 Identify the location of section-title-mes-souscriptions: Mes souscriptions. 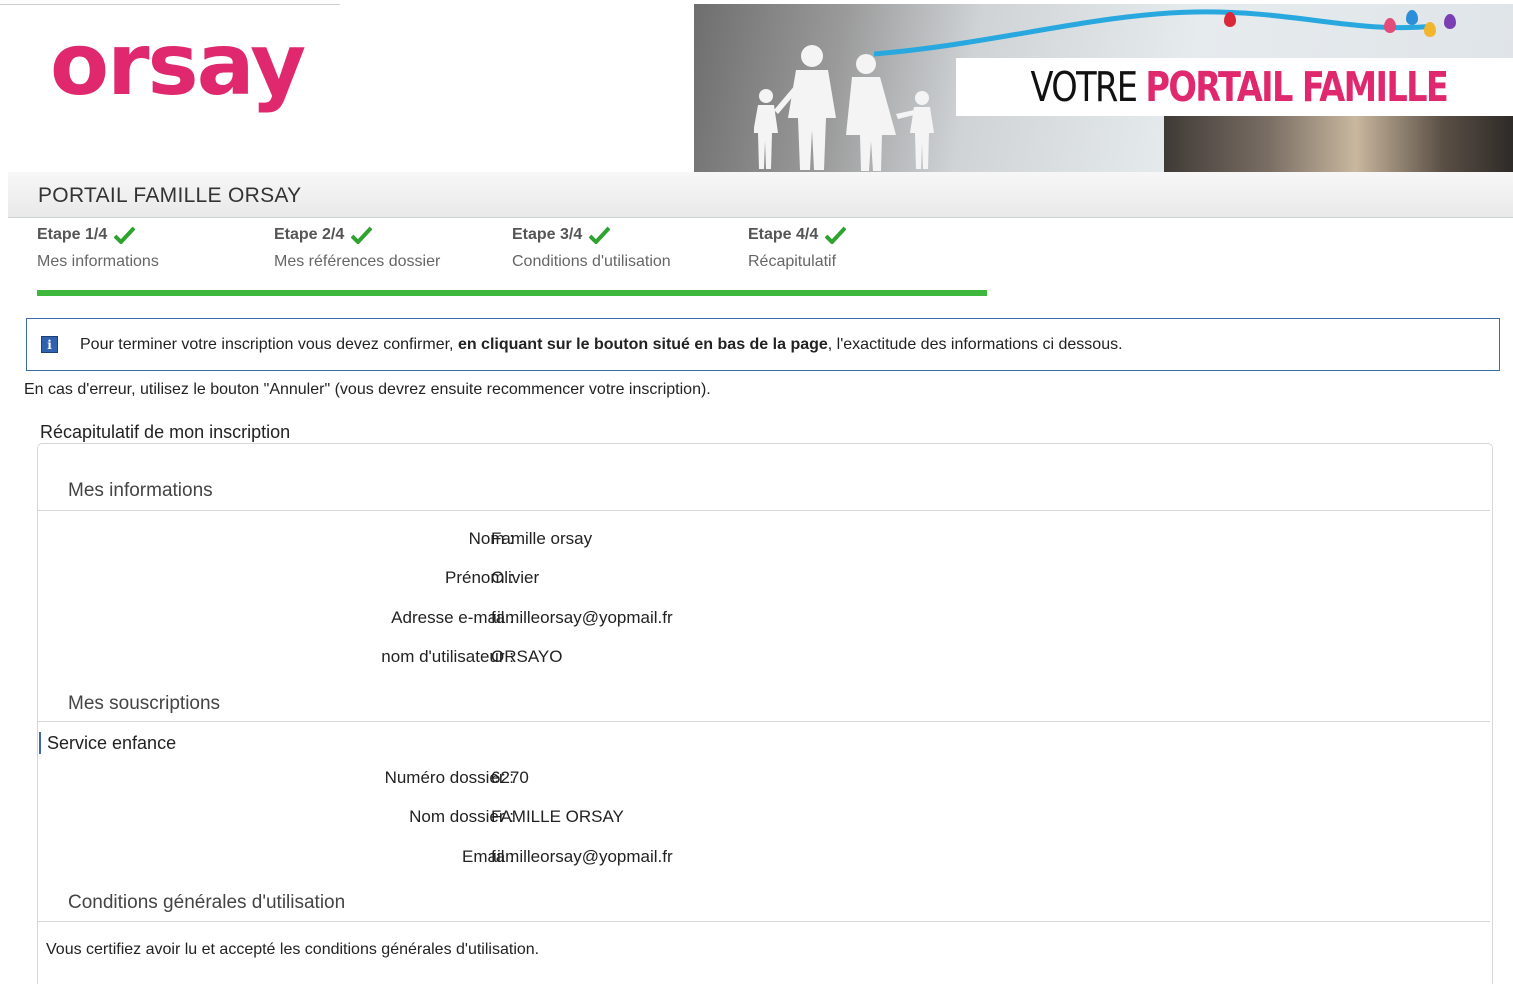
(144, 703).